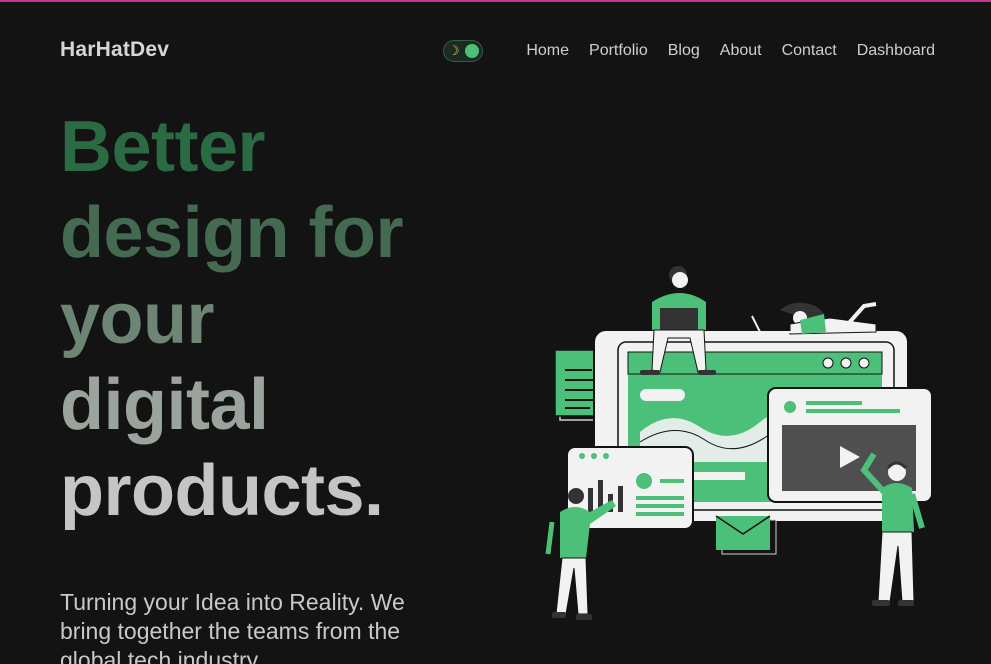  Describe the element at coordinates (164, 405) in the screenshot. I see `headline-line-4: digital` at that location.